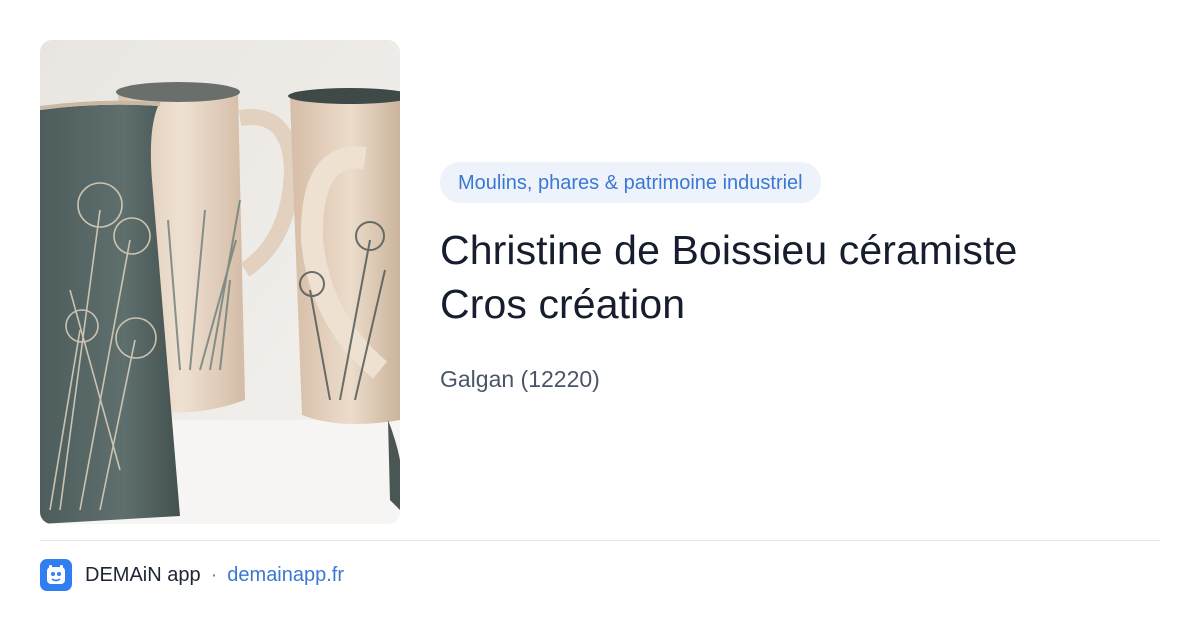 The width and height of the screenshot is (1200, 630). What do you see at coordinates (143, 574) in the screenshot?
I see `app-name: DEMAiN app` at bounding box center [143, 574].